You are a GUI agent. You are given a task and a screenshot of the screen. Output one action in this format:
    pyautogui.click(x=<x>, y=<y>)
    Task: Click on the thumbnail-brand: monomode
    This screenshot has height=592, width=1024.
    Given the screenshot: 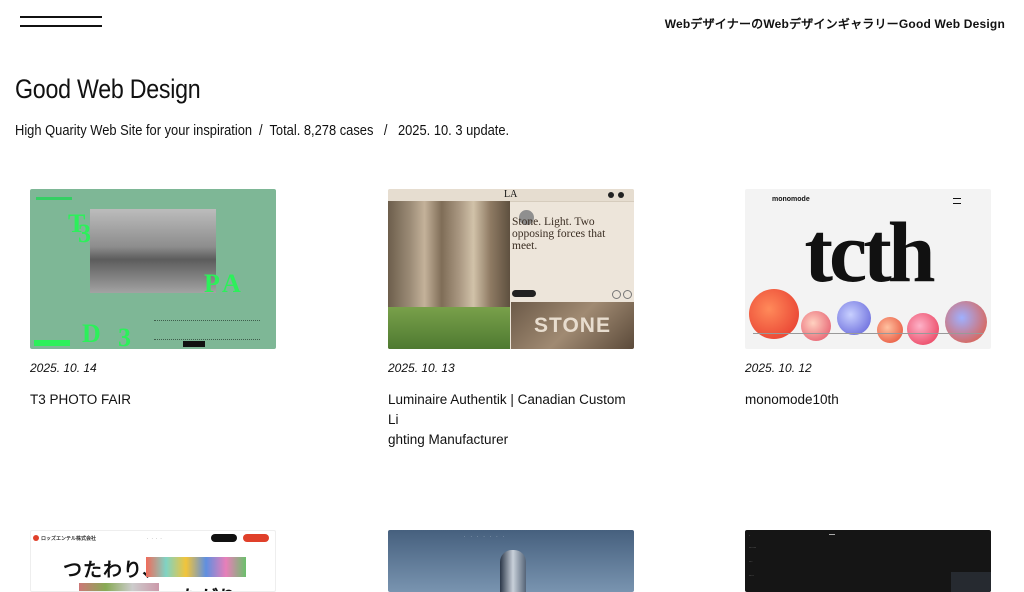 What is the action you would take?
    pyautogui.click(x=791, y=199)
    